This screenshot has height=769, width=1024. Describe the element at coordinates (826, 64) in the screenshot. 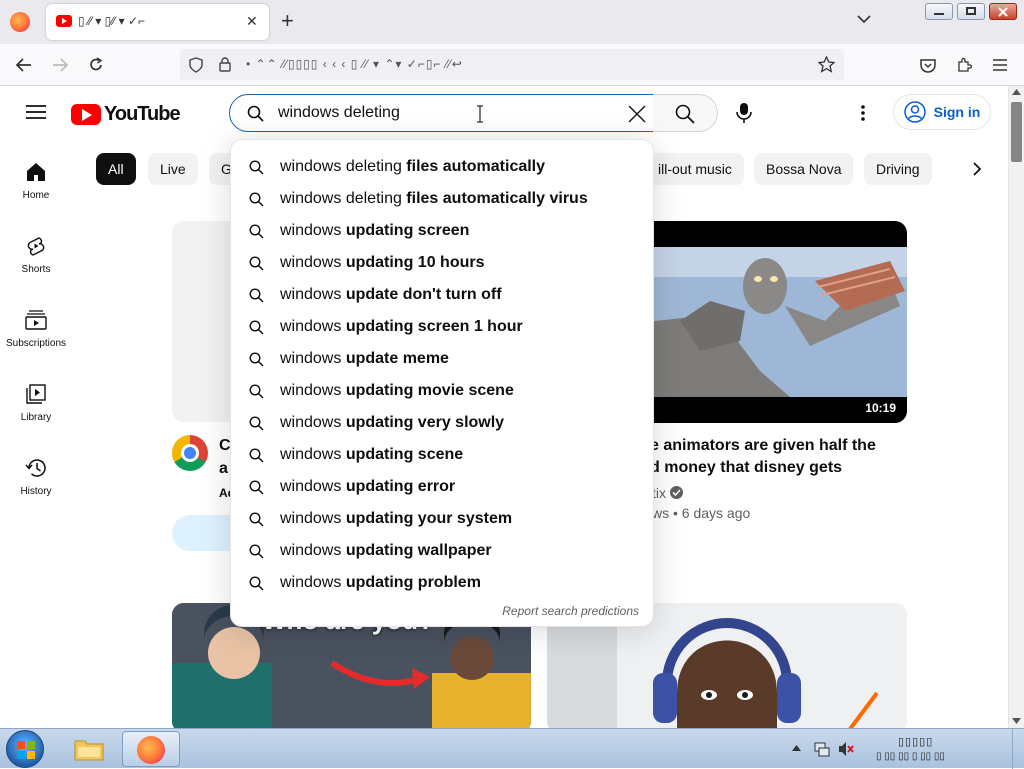

I see `bookmark-star-icon` at that location.